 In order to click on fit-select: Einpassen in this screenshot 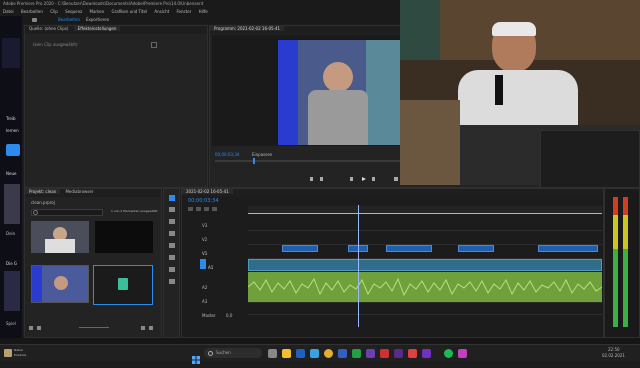, I will do `click(262, 154)`.